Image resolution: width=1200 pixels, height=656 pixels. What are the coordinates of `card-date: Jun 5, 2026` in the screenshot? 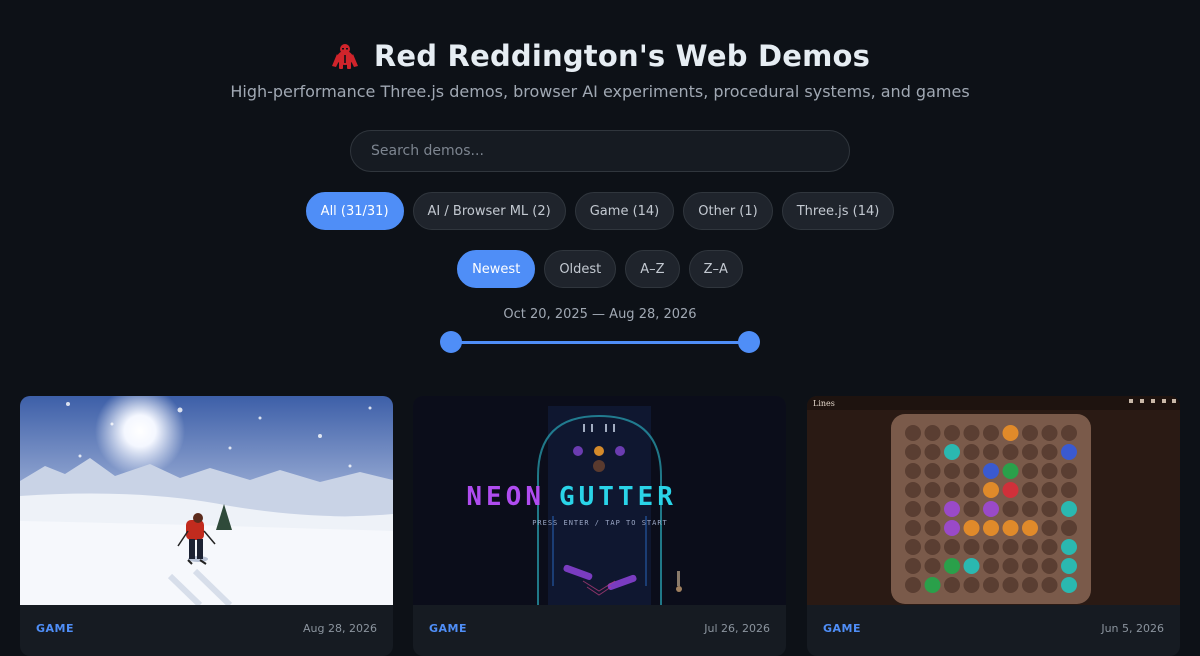 It's located at (1132, 628).